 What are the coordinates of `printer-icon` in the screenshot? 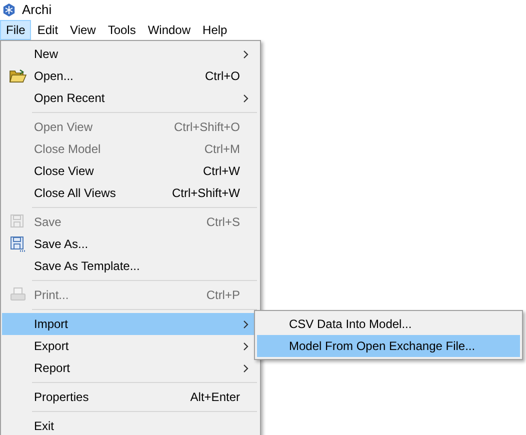 It's located at (18, 295).